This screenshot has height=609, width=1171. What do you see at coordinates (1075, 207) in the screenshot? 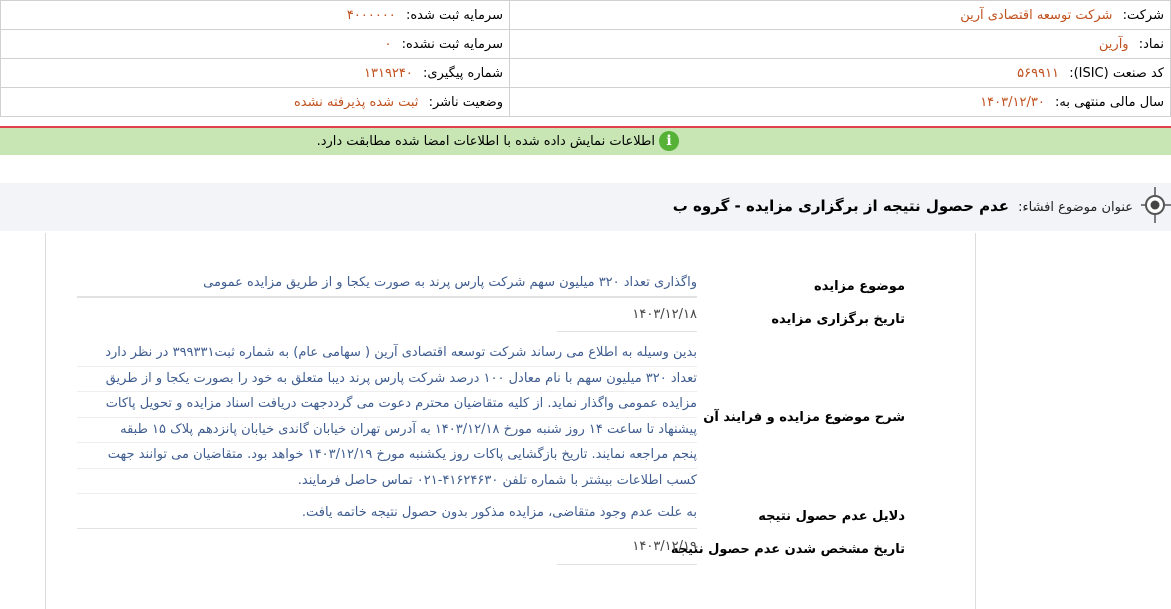
I see `disclosure-subject-label: عنوان موضوع افشاء:` at bounding box center [1075, 207].